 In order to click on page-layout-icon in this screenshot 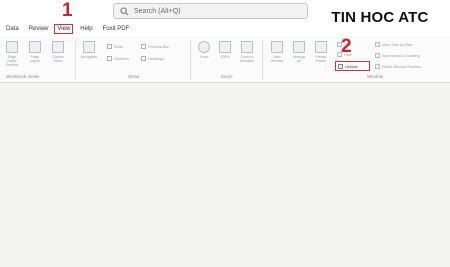, I will do `click(35, 47)`.